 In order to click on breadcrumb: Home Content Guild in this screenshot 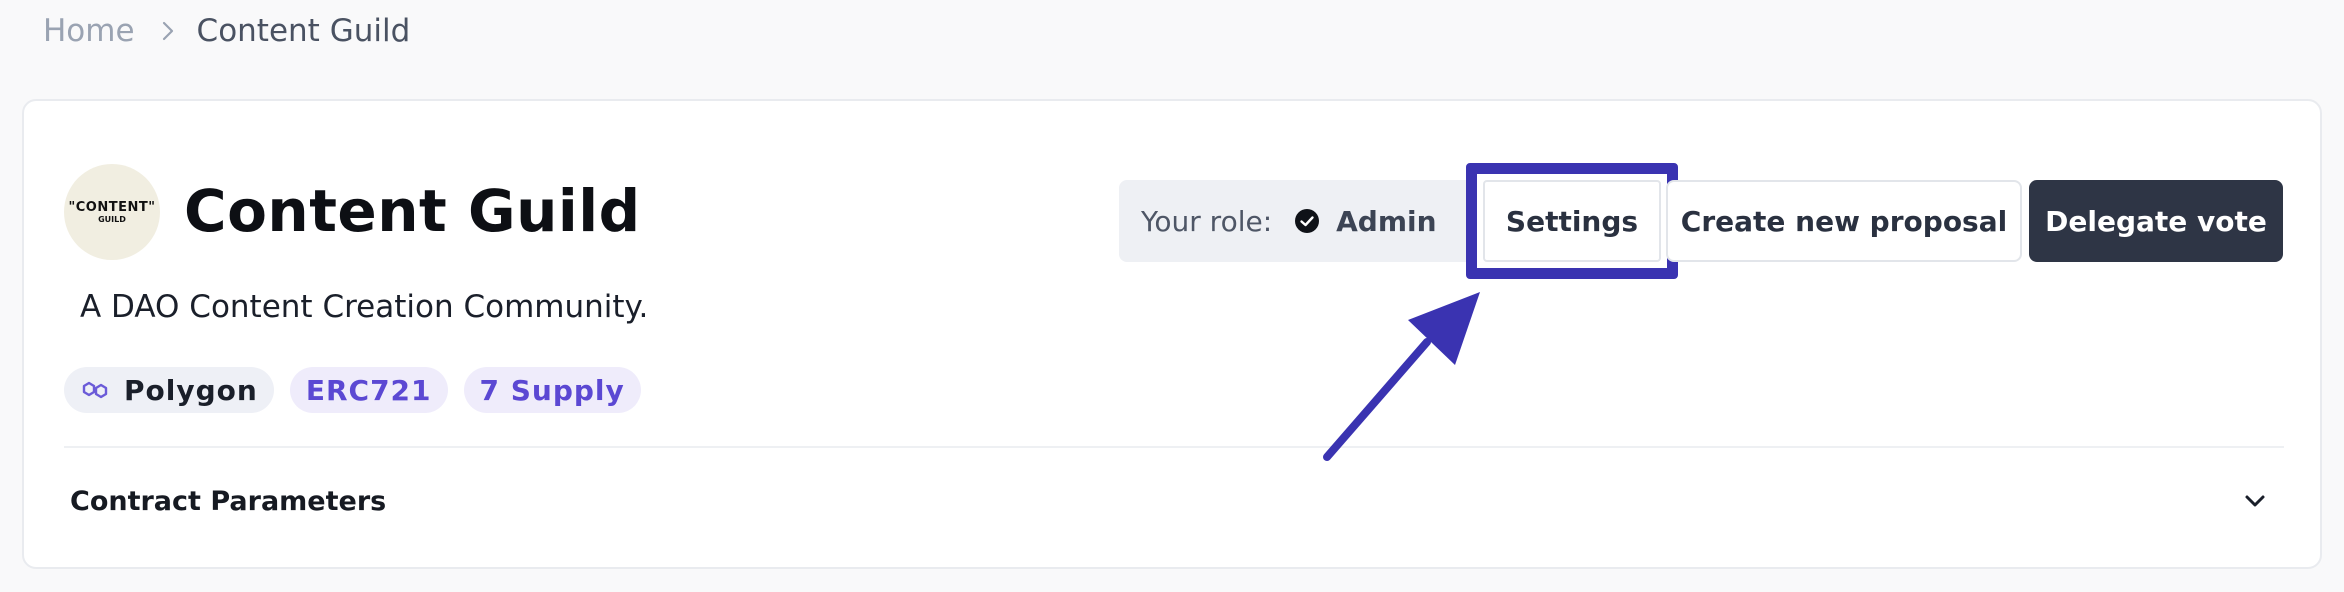, I will do `click(226, 31)`.